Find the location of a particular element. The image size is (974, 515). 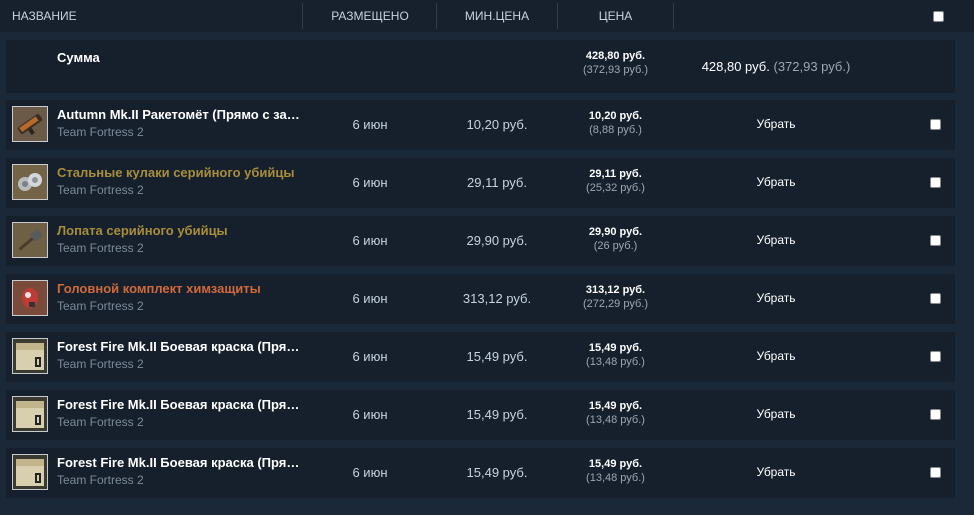

listing-price: 10,20 руб. is located at coordinates (615, 116).